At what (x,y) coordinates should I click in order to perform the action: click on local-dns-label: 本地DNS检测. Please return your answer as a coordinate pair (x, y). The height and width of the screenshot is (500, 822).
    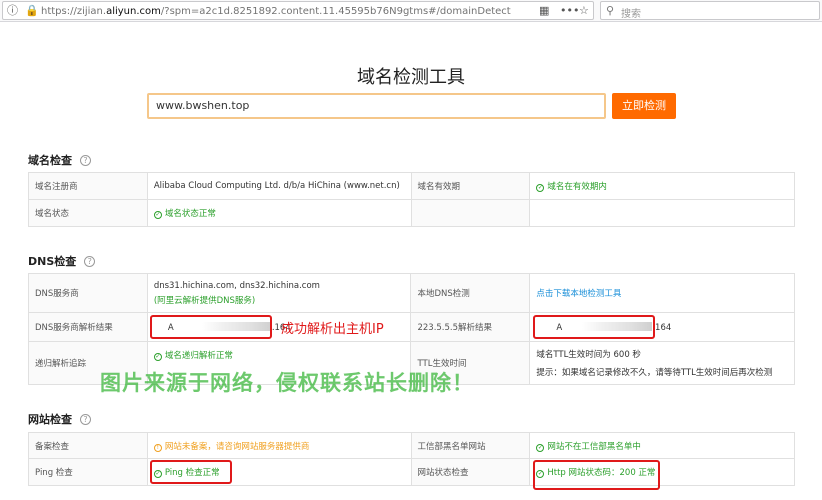
    Looking at the image, I should click on (470, 293).